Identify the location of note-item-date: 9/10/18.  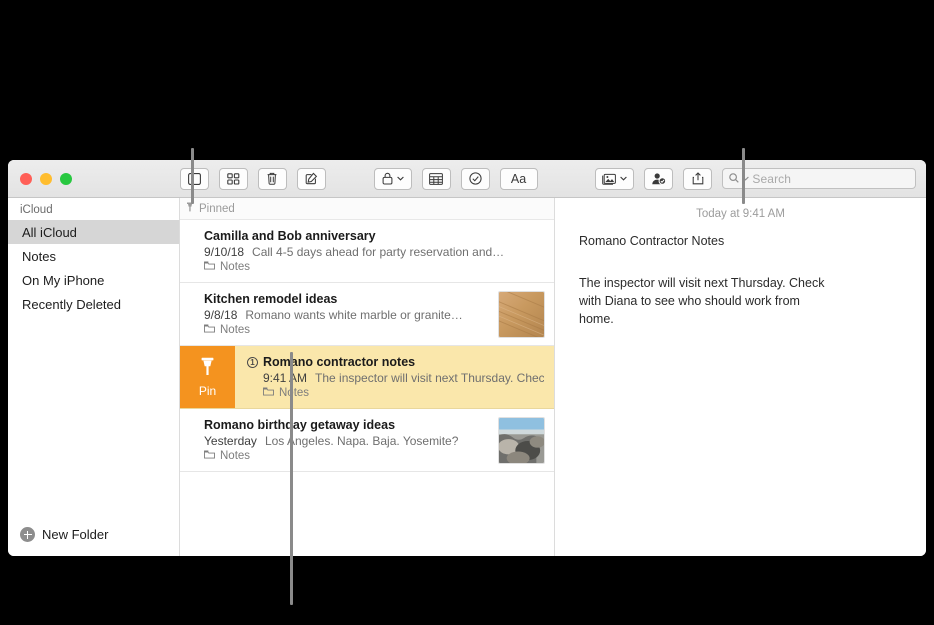
(224, 252).